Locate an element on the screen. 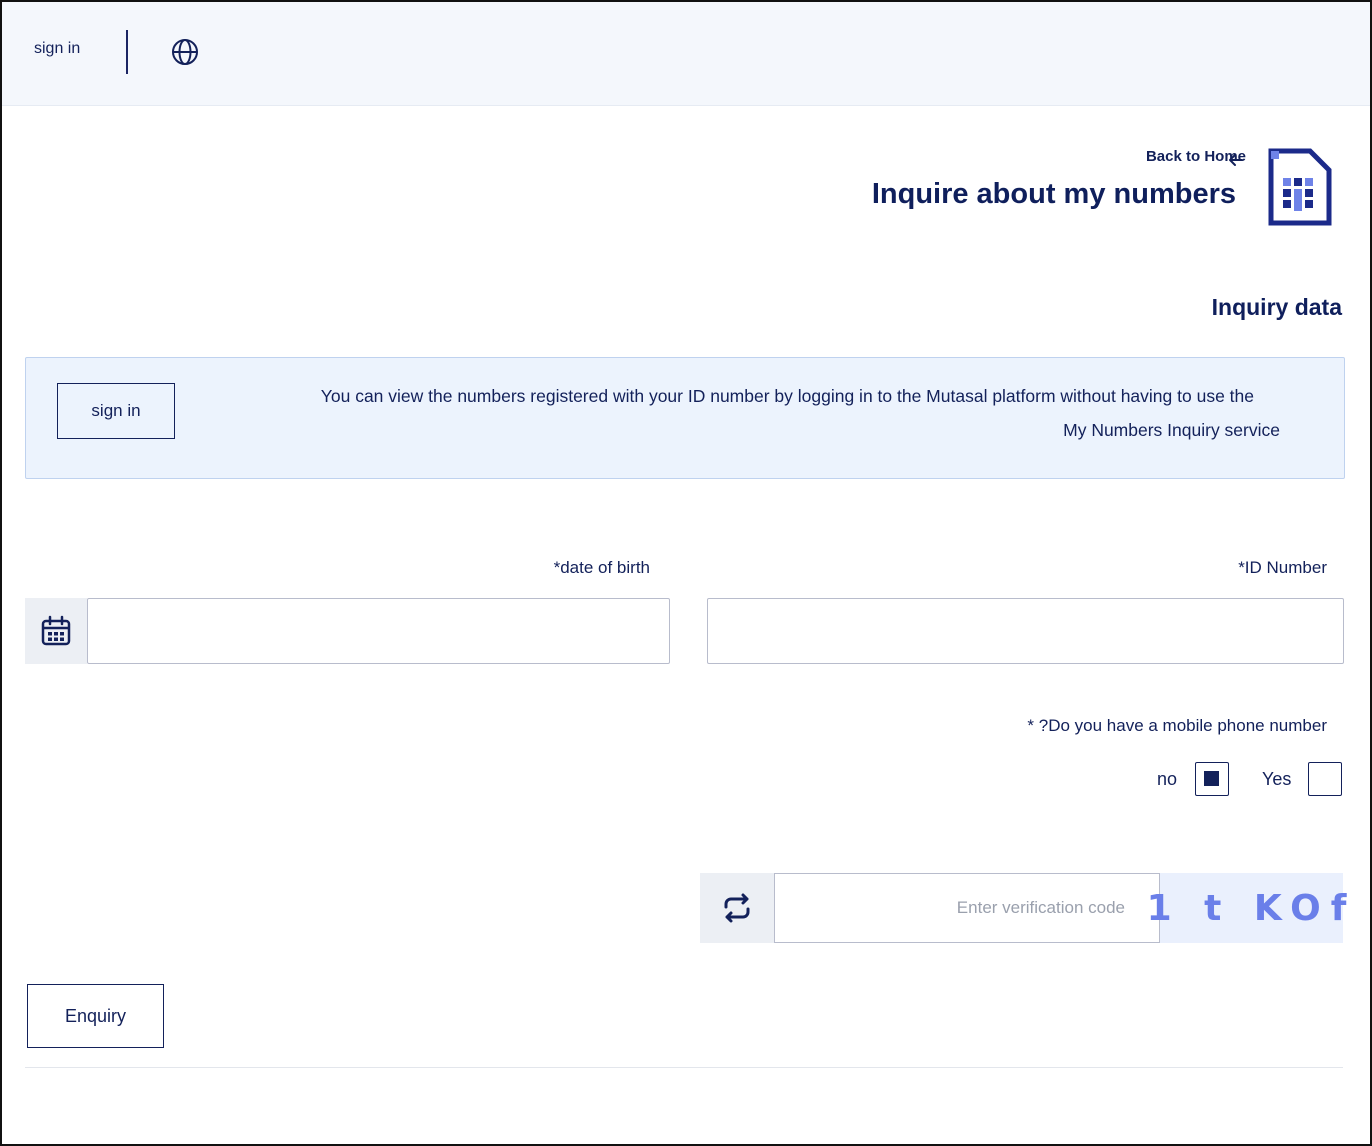 The image size is (1372, 1146). header-divider is located at coordinates (127, 52).